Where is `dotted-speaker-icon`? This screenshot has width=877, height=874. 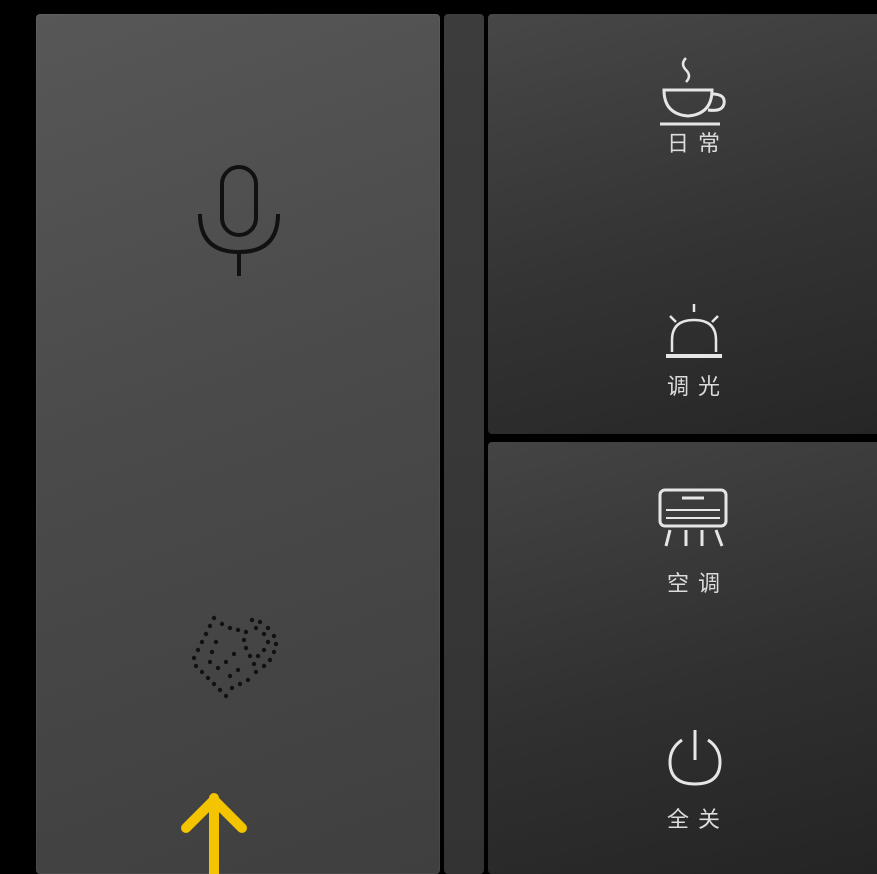
dotted-speaker-icon is located at coordinates (241, 656).